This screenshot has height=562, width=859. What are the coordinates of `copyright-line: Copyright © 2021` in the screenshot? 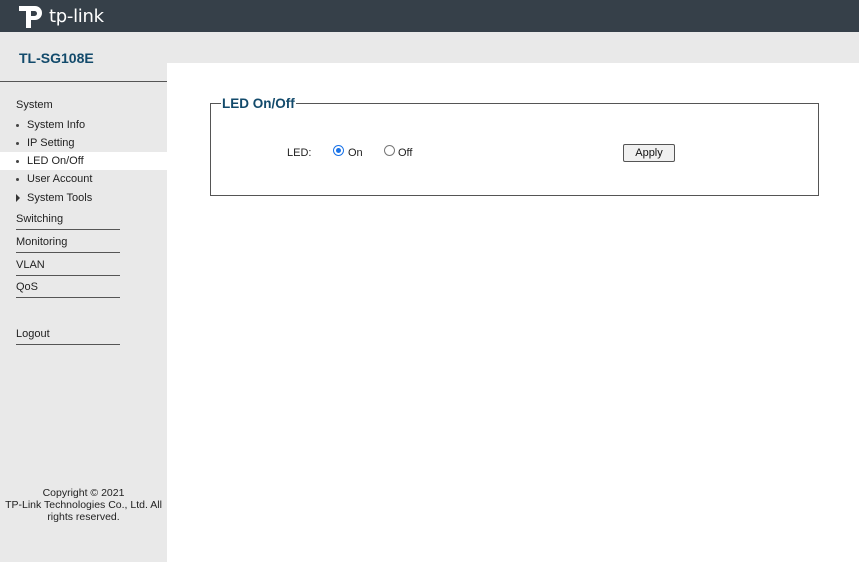 It's located at (83, 493).